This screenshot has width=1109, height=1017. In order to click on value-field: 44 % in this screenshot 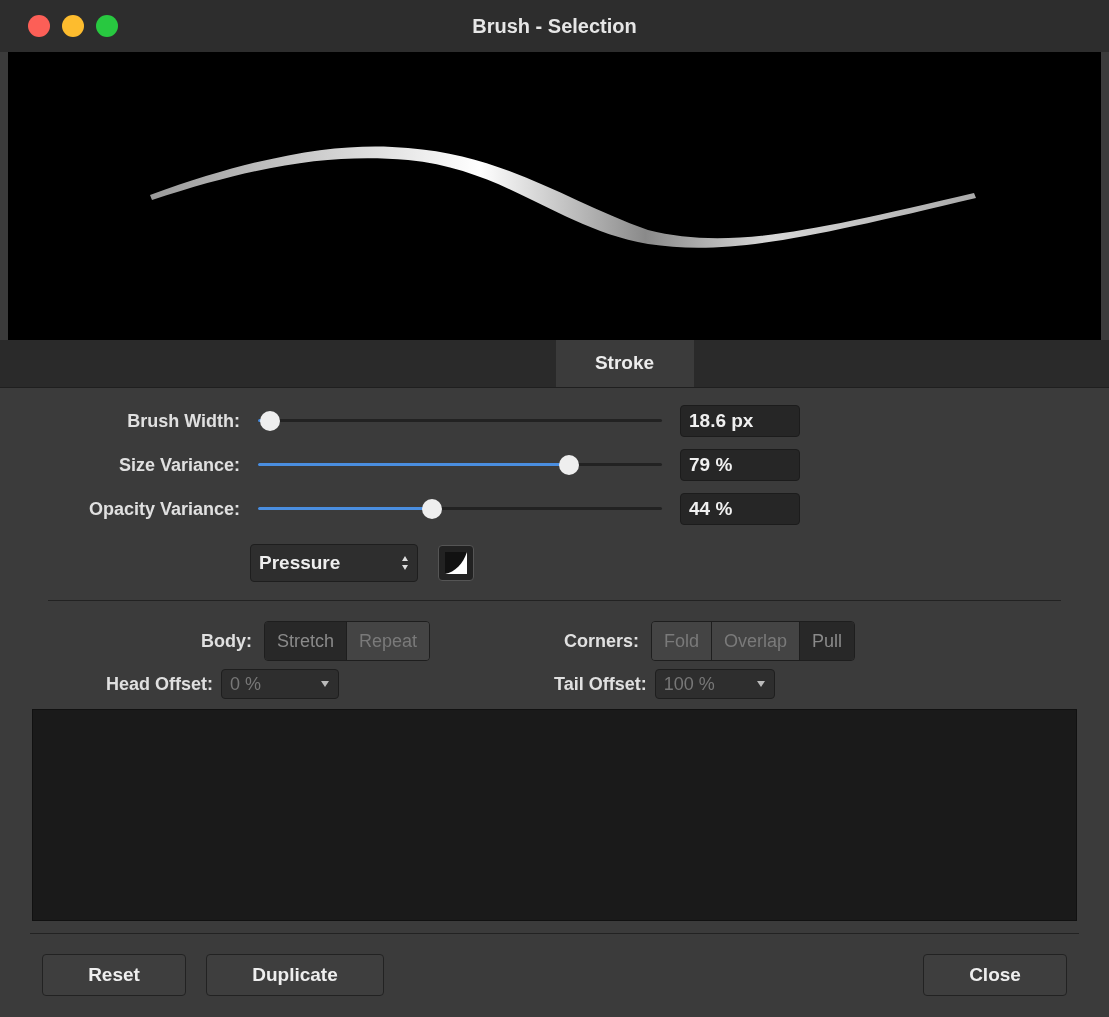, I will do `click(740, 509)`.